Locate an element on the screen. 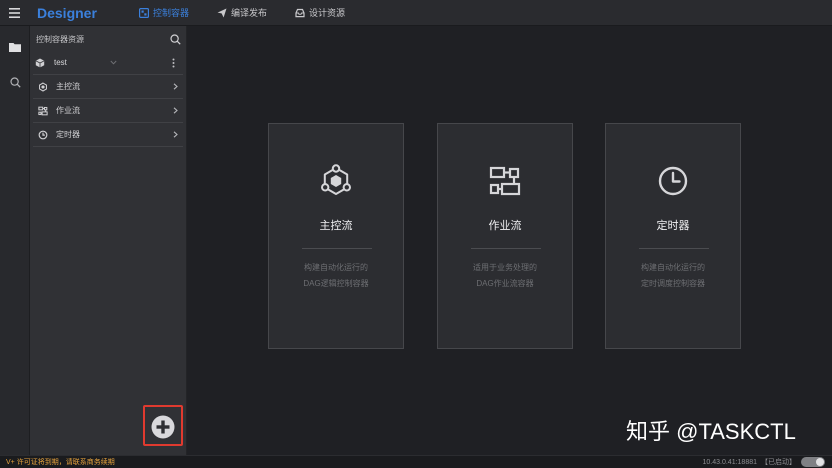 The image size is (832, 468). sidebar-item-timer: 定时器 is located at coordinates (108, 135).